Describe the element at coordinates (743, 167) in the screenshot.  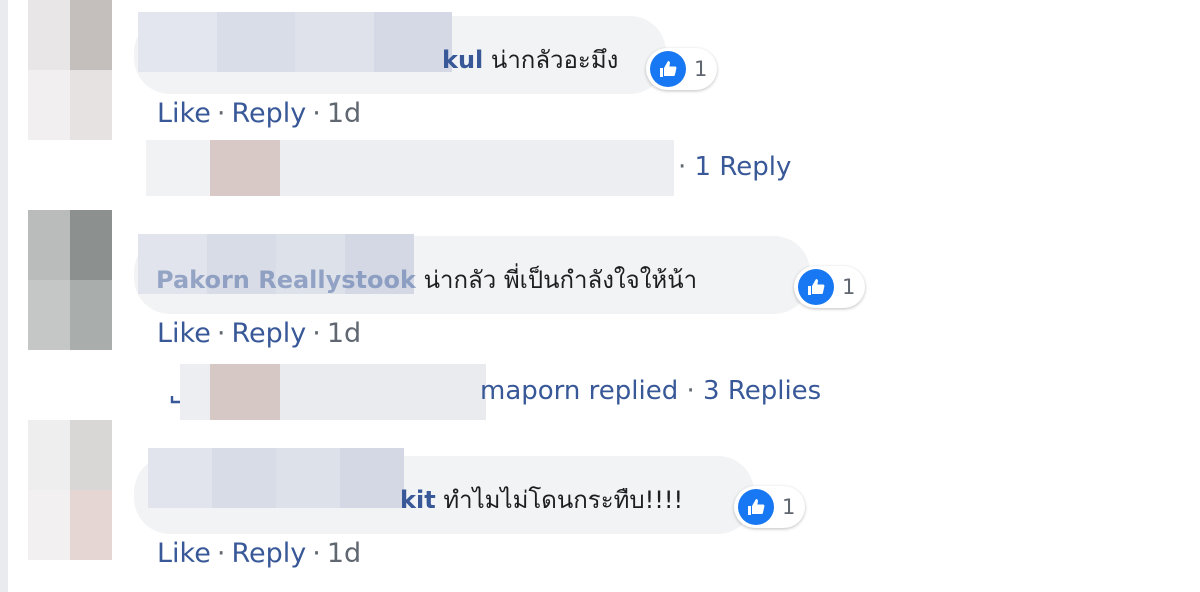
I see `view-replies-link: 1 Reply` at that location.